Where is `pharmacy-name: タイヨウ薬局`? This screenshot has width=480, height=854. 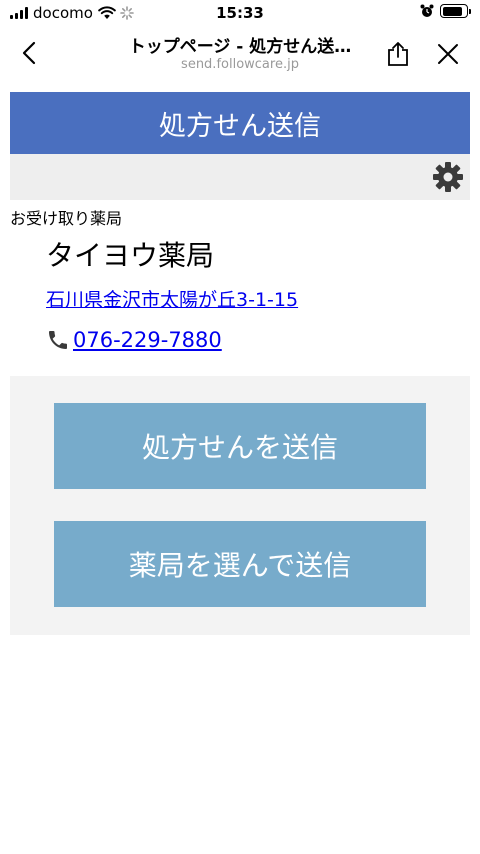
pharmacy-name: タイヨウ薬局 is located at coordinates (130, 255).